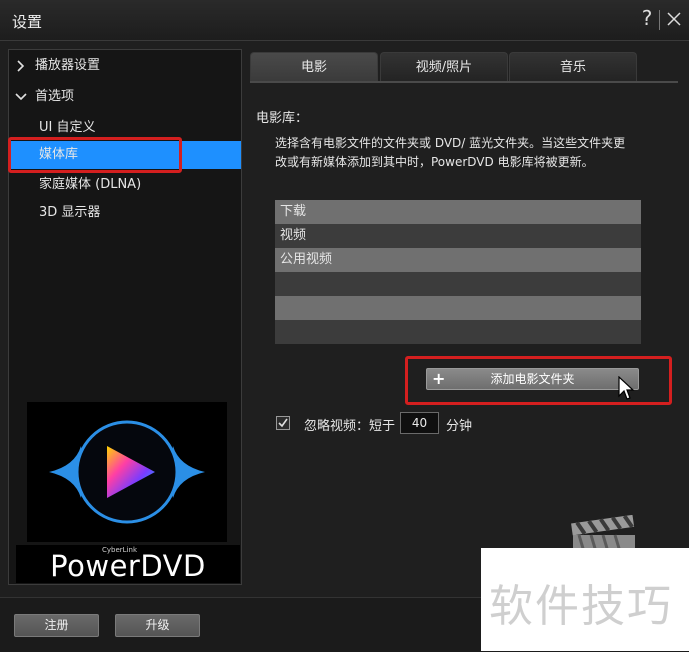 The height and width of the screenshot is (652, 689). Describe the element at coordinates (434, 162) in the screenshot. I see `description-line: 改或有新媒体添加到其中时，PowerDVD 电影库将被更新。` at that location.